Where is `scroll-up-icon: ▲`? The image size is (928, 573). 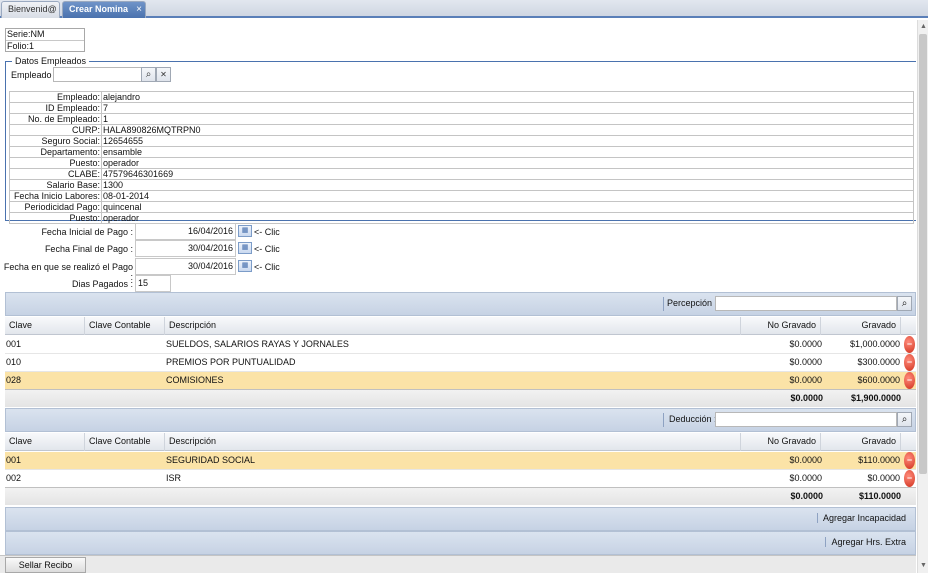 scroll-up-icon: ▲ is located at coordinates (923, 27).